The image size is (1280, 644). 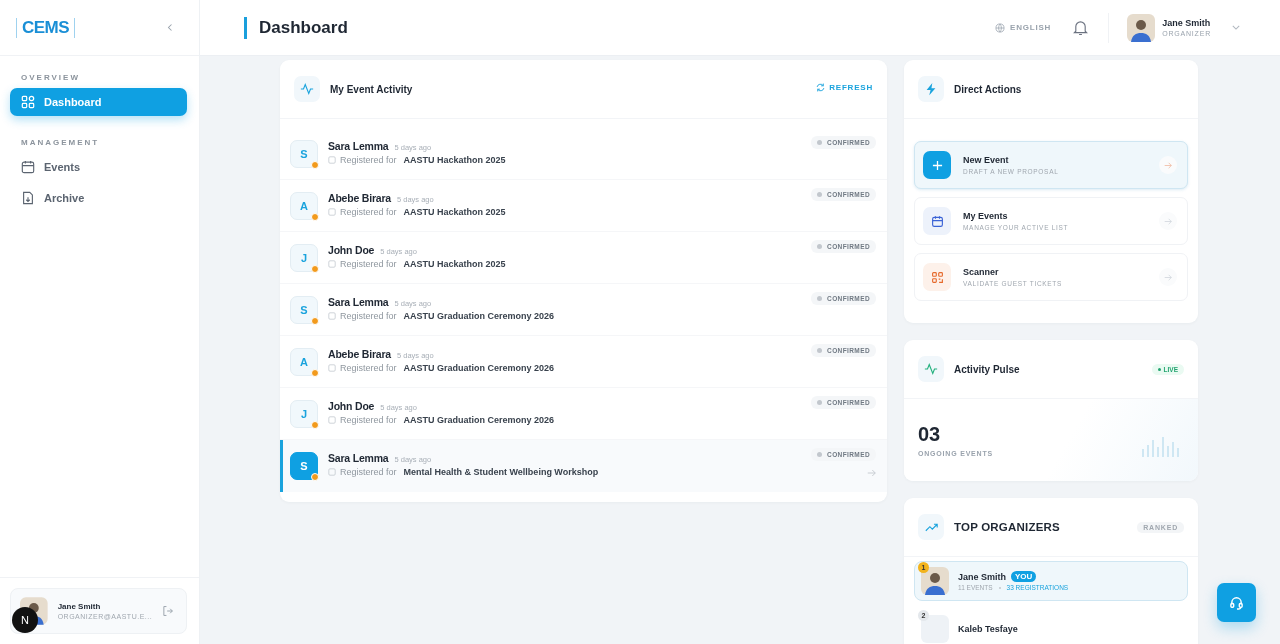 I want to click on action-title: Scanner, so click(x=981, y=272).